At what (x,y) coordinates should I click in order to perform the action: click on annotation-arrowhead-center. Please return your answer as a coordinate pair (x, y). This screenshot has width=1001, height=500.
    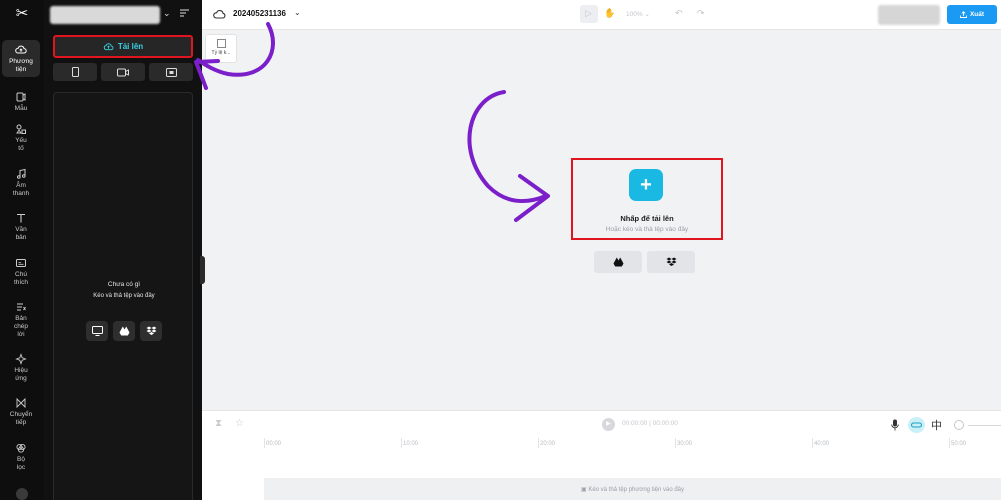
    Looking at the image, I should click on (532, 198).